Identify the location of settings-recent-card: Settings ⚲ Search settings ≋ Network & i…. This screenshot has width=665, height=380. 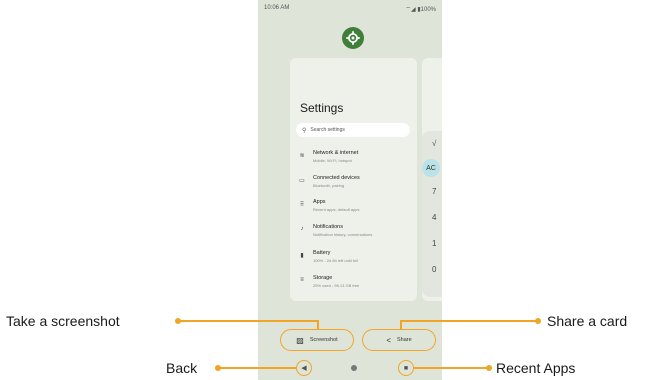
(353, 179).